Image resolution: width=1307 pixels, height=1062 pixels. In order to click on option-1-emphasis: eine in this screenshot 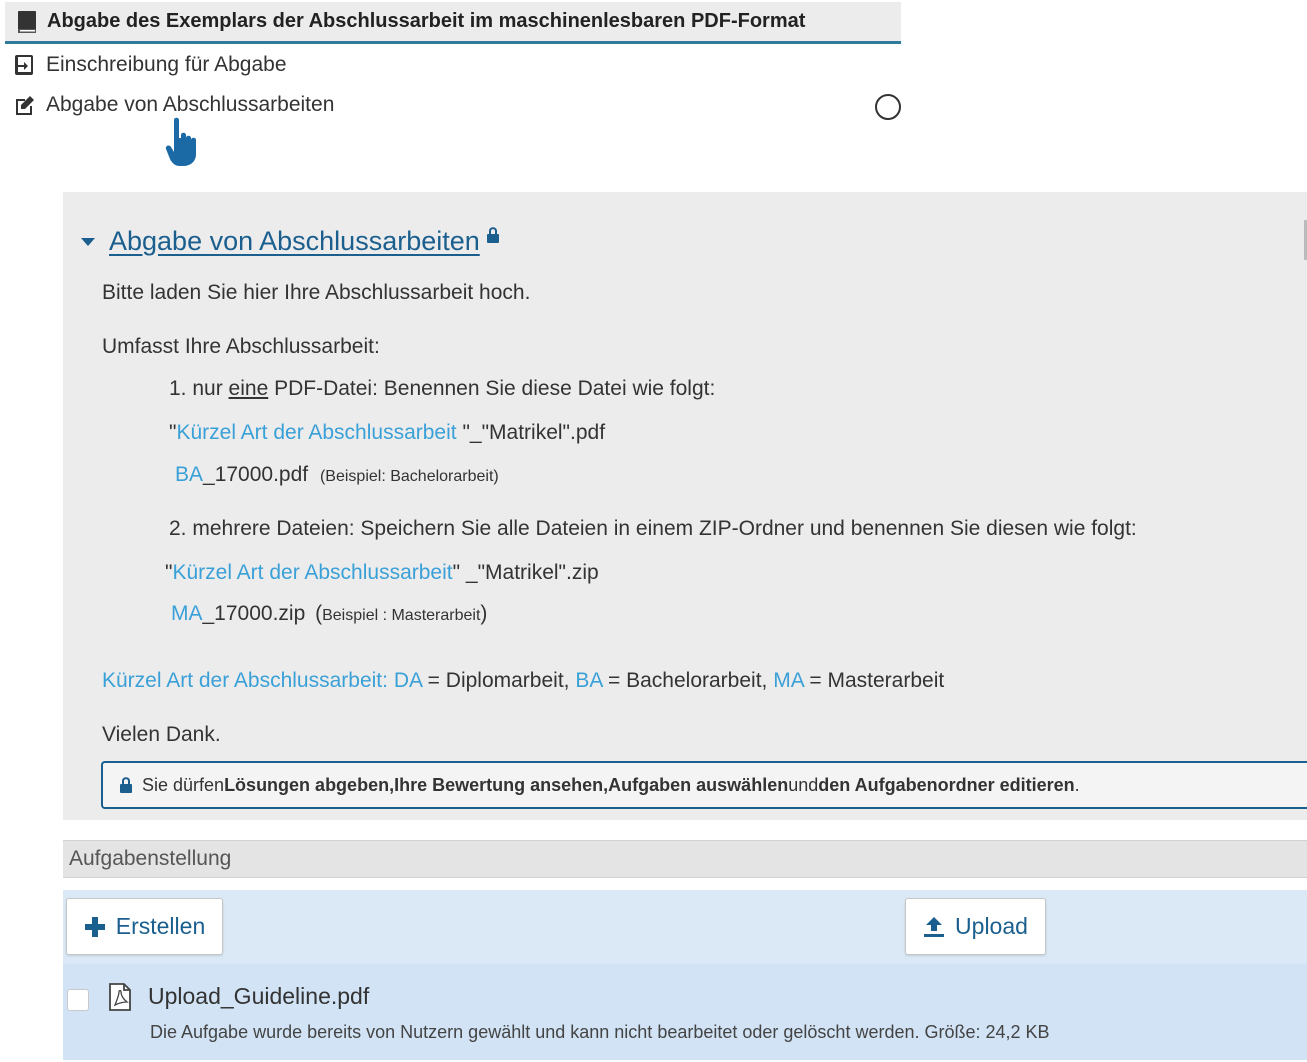, I will do `click(248, 388)`.